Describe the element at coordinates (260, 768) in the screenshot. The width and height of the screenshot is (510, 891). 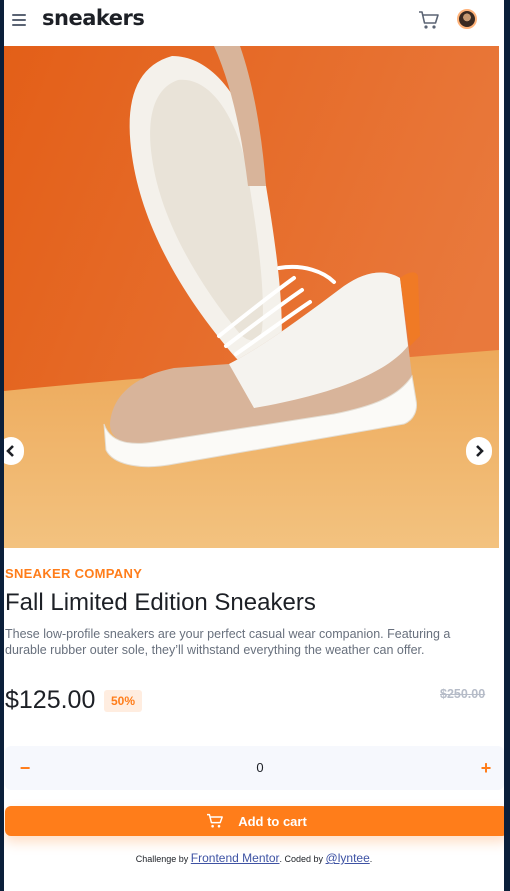
I see `quantity-value: 0` at that location.